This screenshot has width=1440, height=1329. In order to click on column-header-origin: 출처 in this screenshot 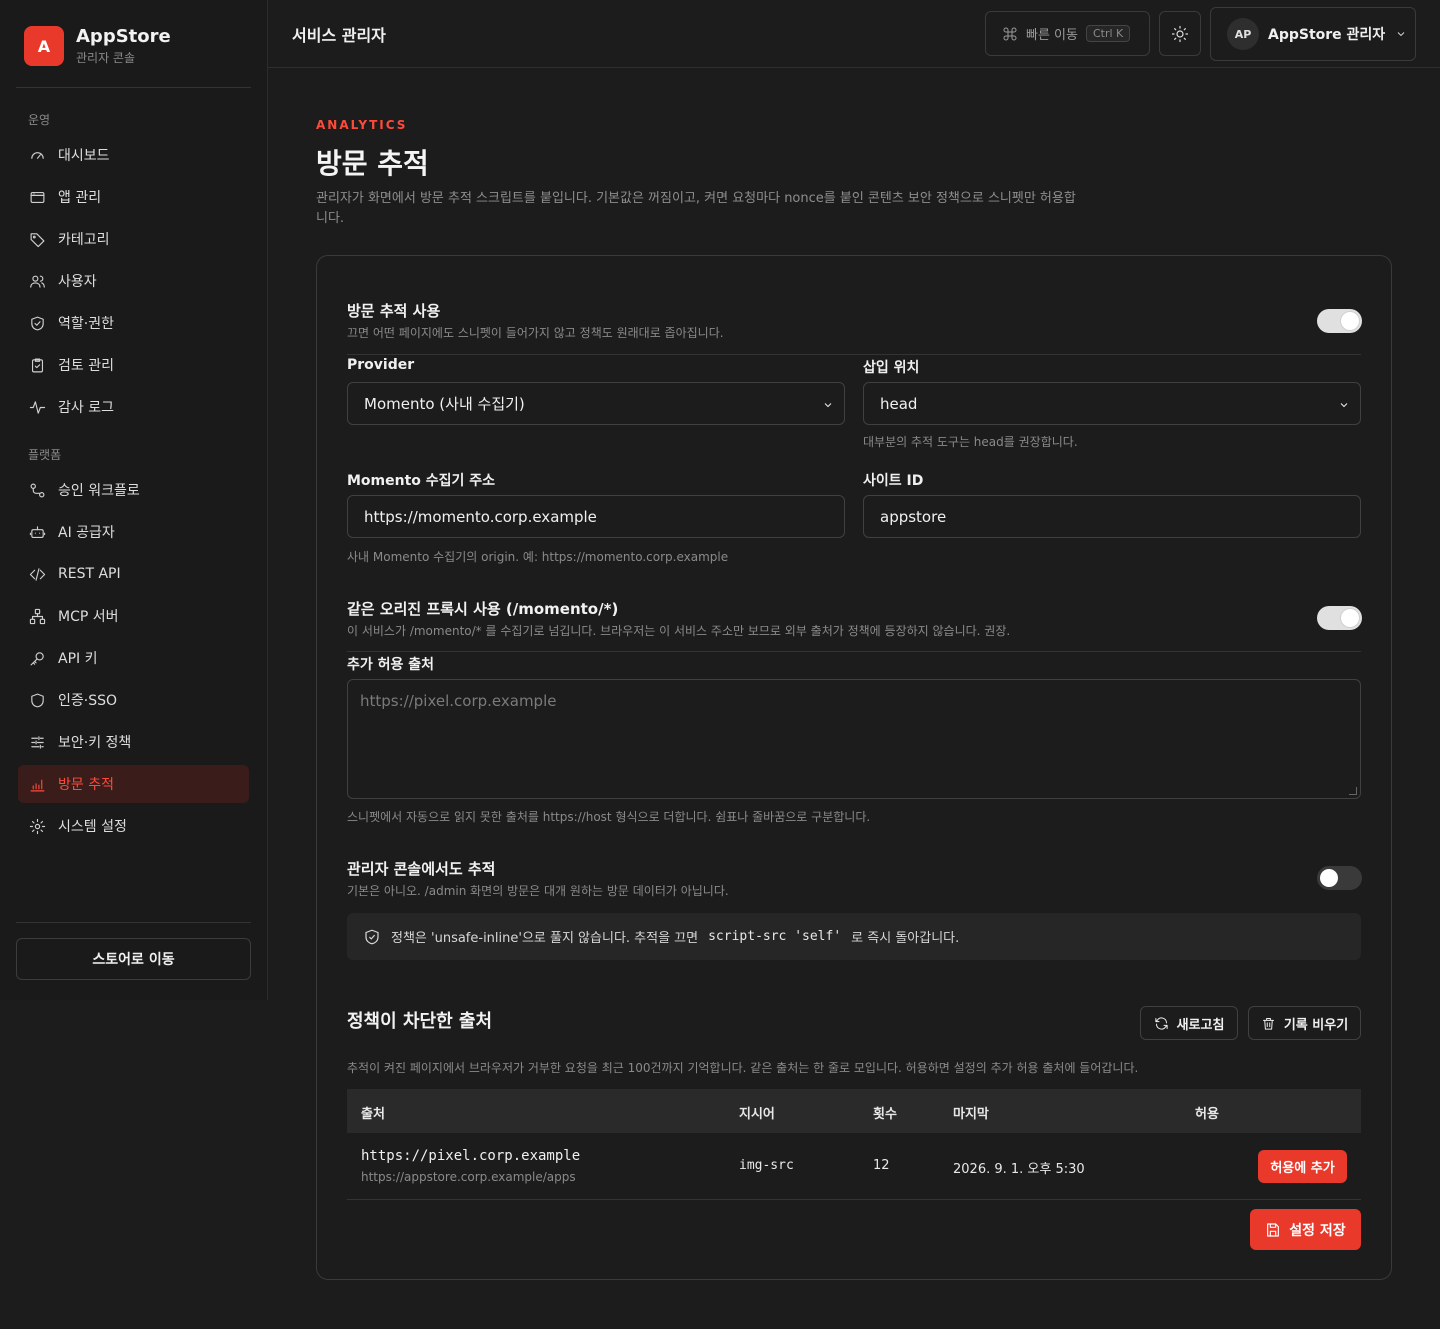, I will do `click(373, 1114)`.